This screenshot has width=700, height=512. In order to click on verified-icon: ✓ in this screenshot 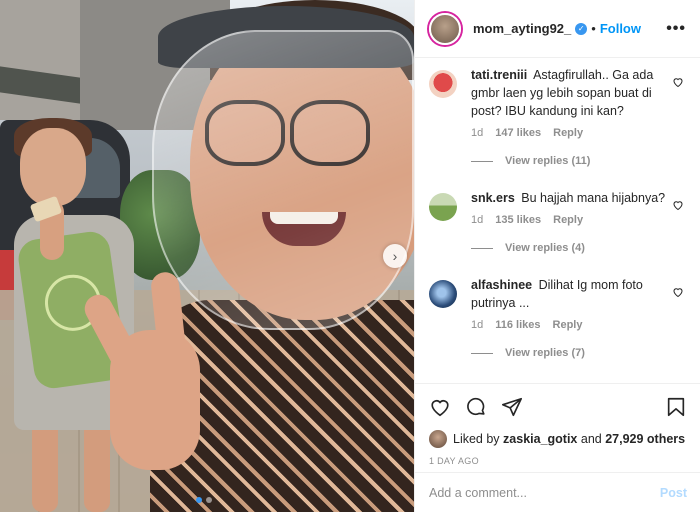, I will do `click(581, 28)`.